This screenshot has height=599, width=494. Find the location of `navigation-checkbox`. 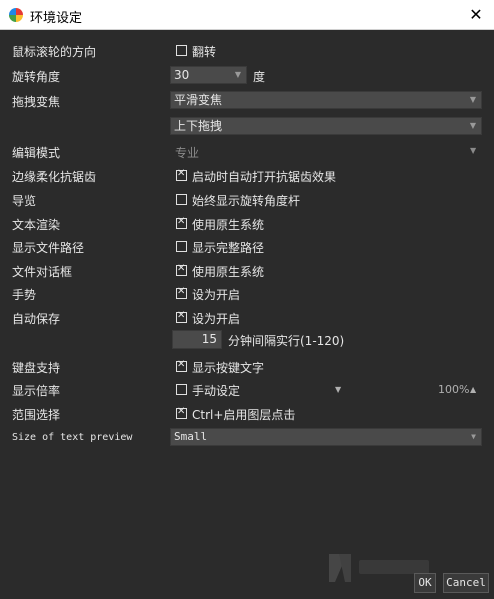

navigation-checkbox is located at coordinates (181, 199).